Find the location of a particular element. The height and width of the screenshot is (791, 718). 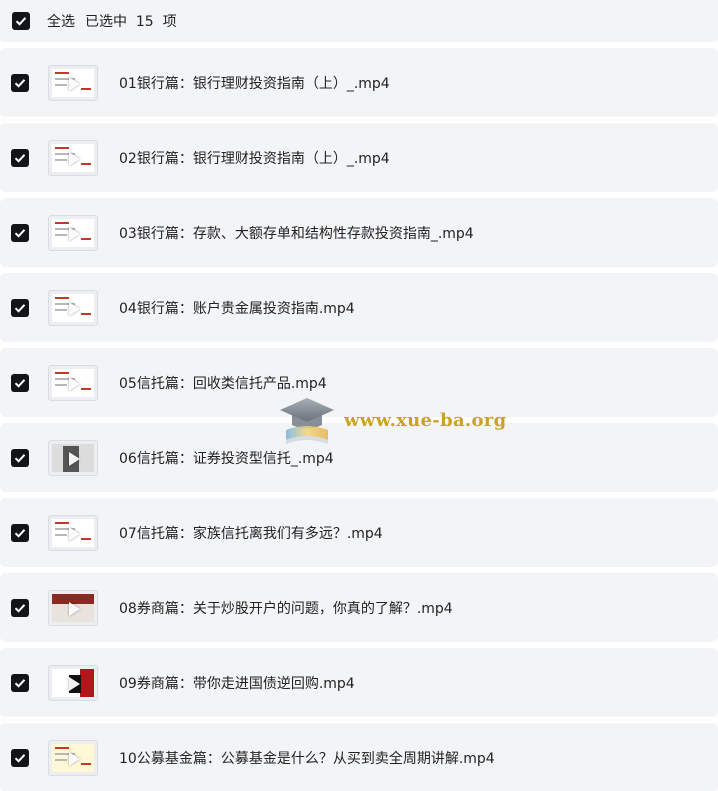

file-row: 06信托篇：证券投资型信托_.mp4 is located at coordinates (359, 457).